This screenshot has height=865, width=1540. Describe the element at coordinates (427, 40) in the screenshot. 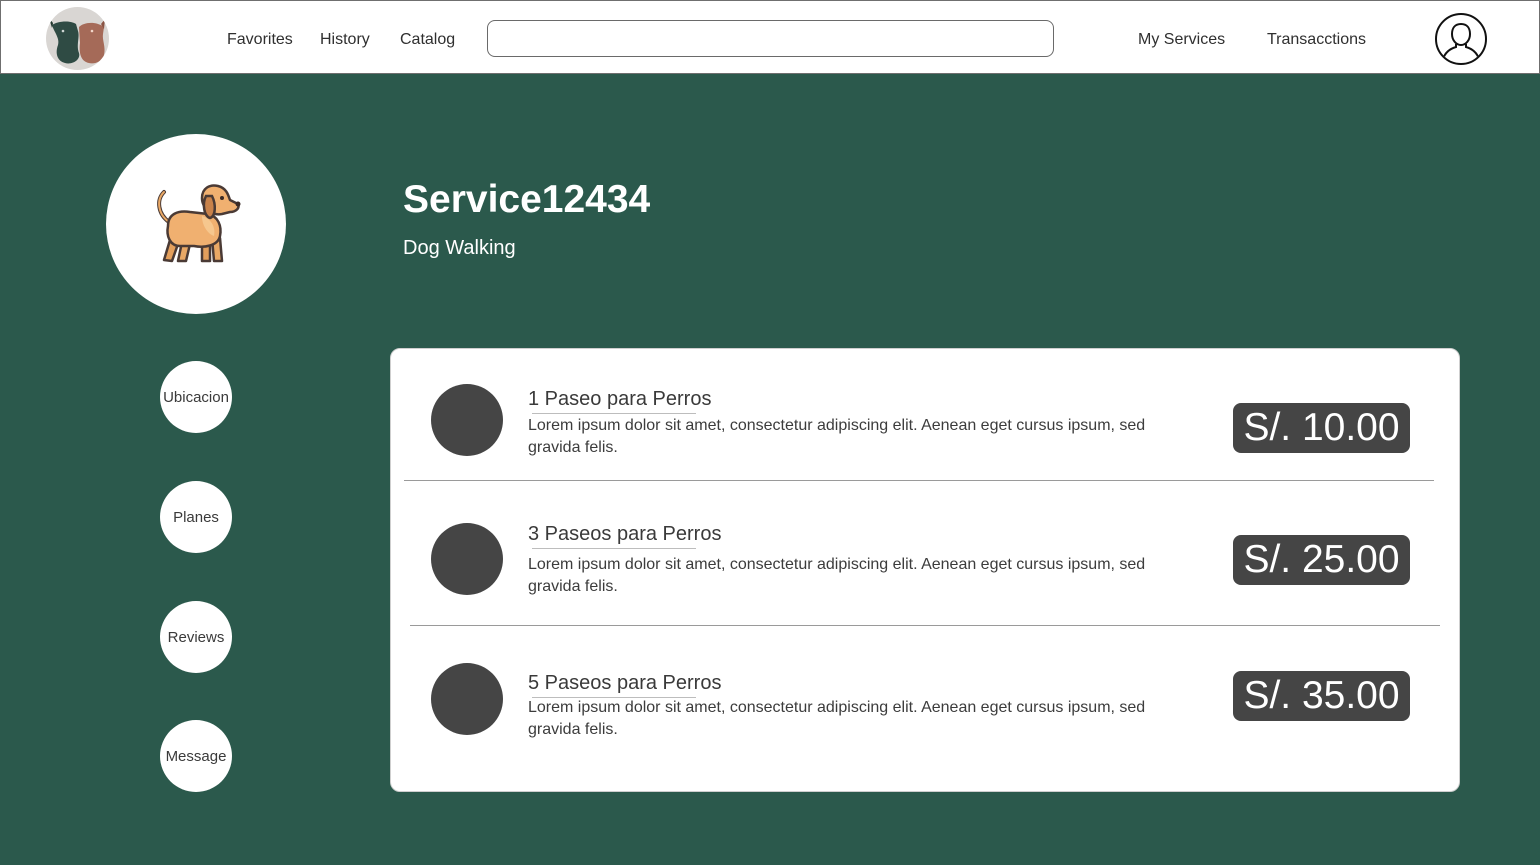

I see `nav-catalog: Catalog` at that location.